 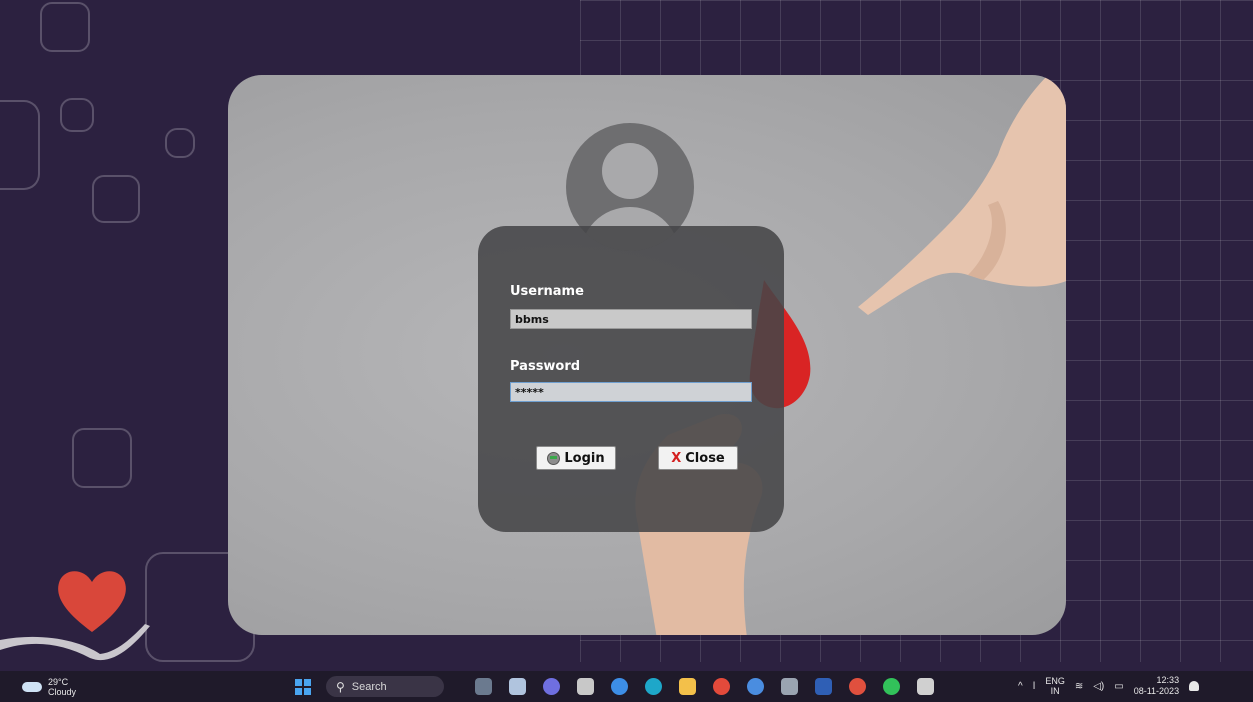 I want to click on weather-temp: 29°C, so click(x=58, y=682).